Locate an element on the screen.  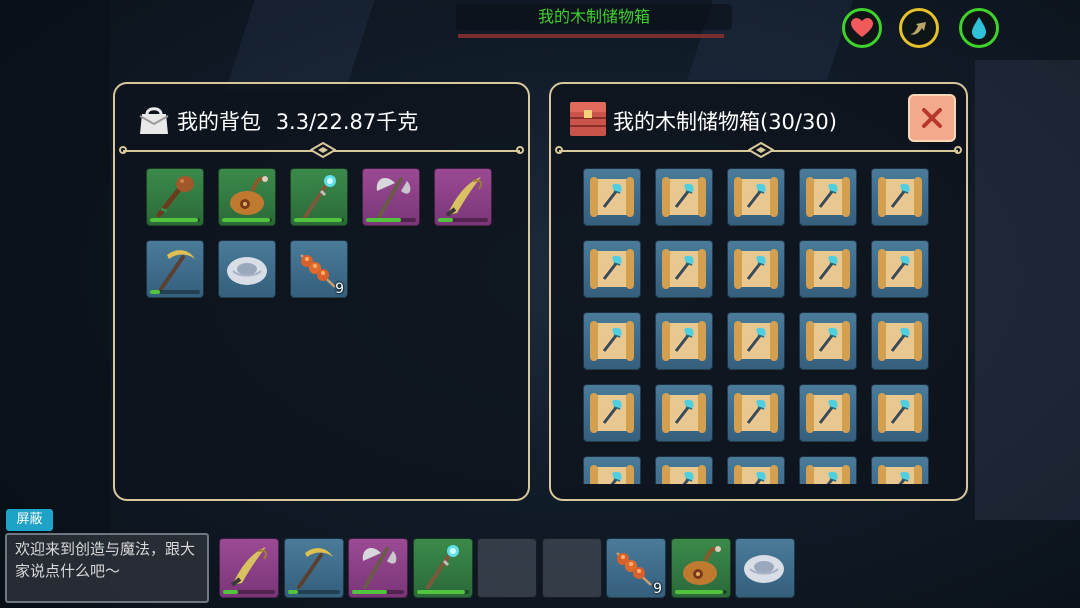
stamina-indicator is located at coordinates (919, 28).